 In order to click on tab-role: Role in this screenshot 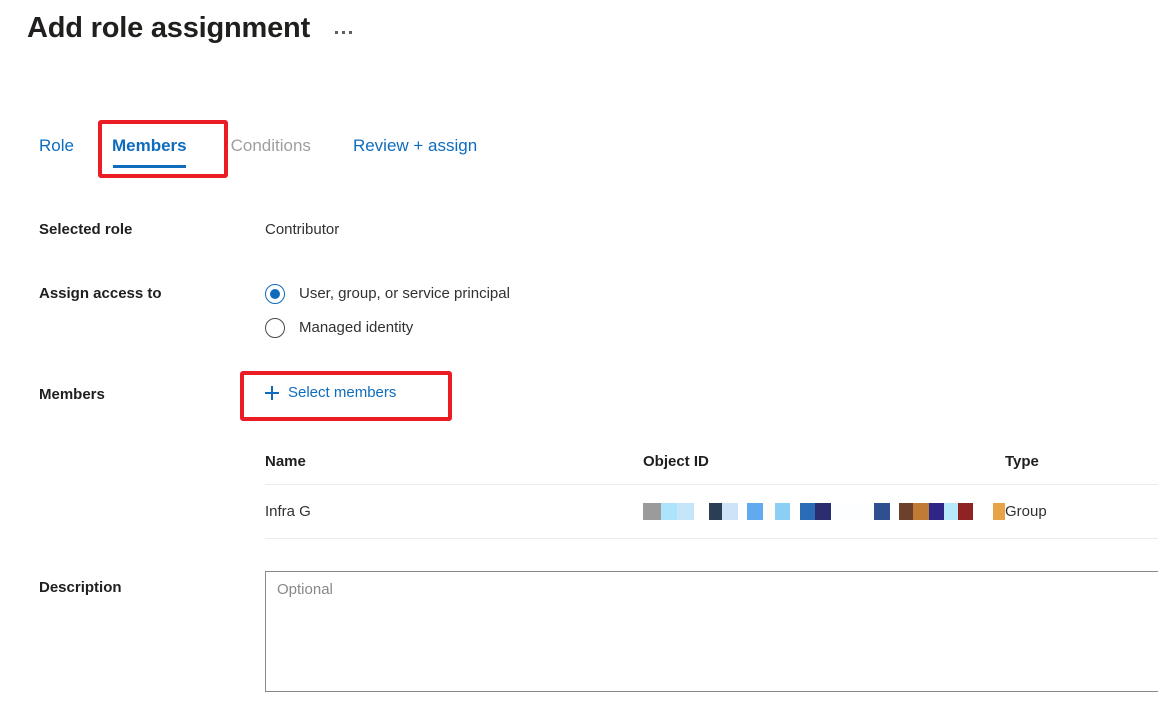, I will do `click(56, 150)`.